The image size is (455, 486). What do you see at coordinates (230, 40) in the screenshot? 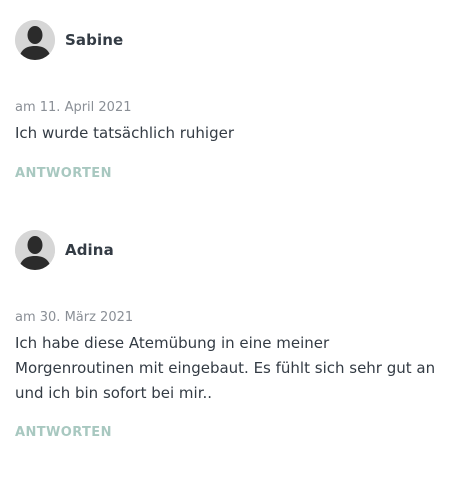
I see `comment-author-row: Sabine` at bounding box center [230, 40].